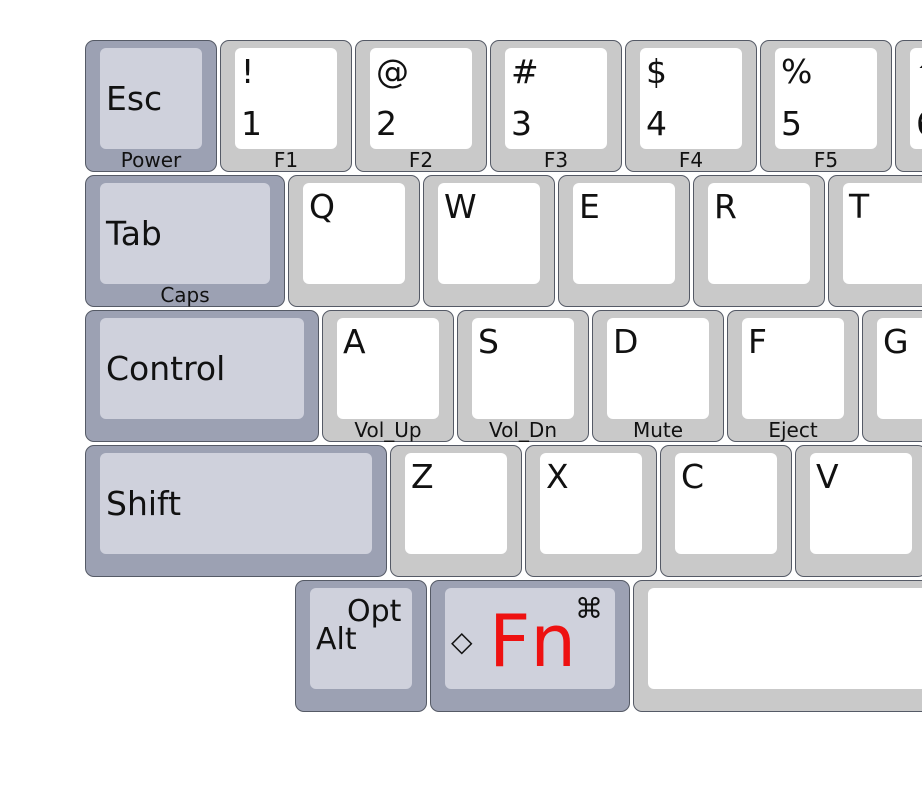 The width and height of the screenshot is (922, 791). I want to click on key-s-label: S, so click(488, 341).